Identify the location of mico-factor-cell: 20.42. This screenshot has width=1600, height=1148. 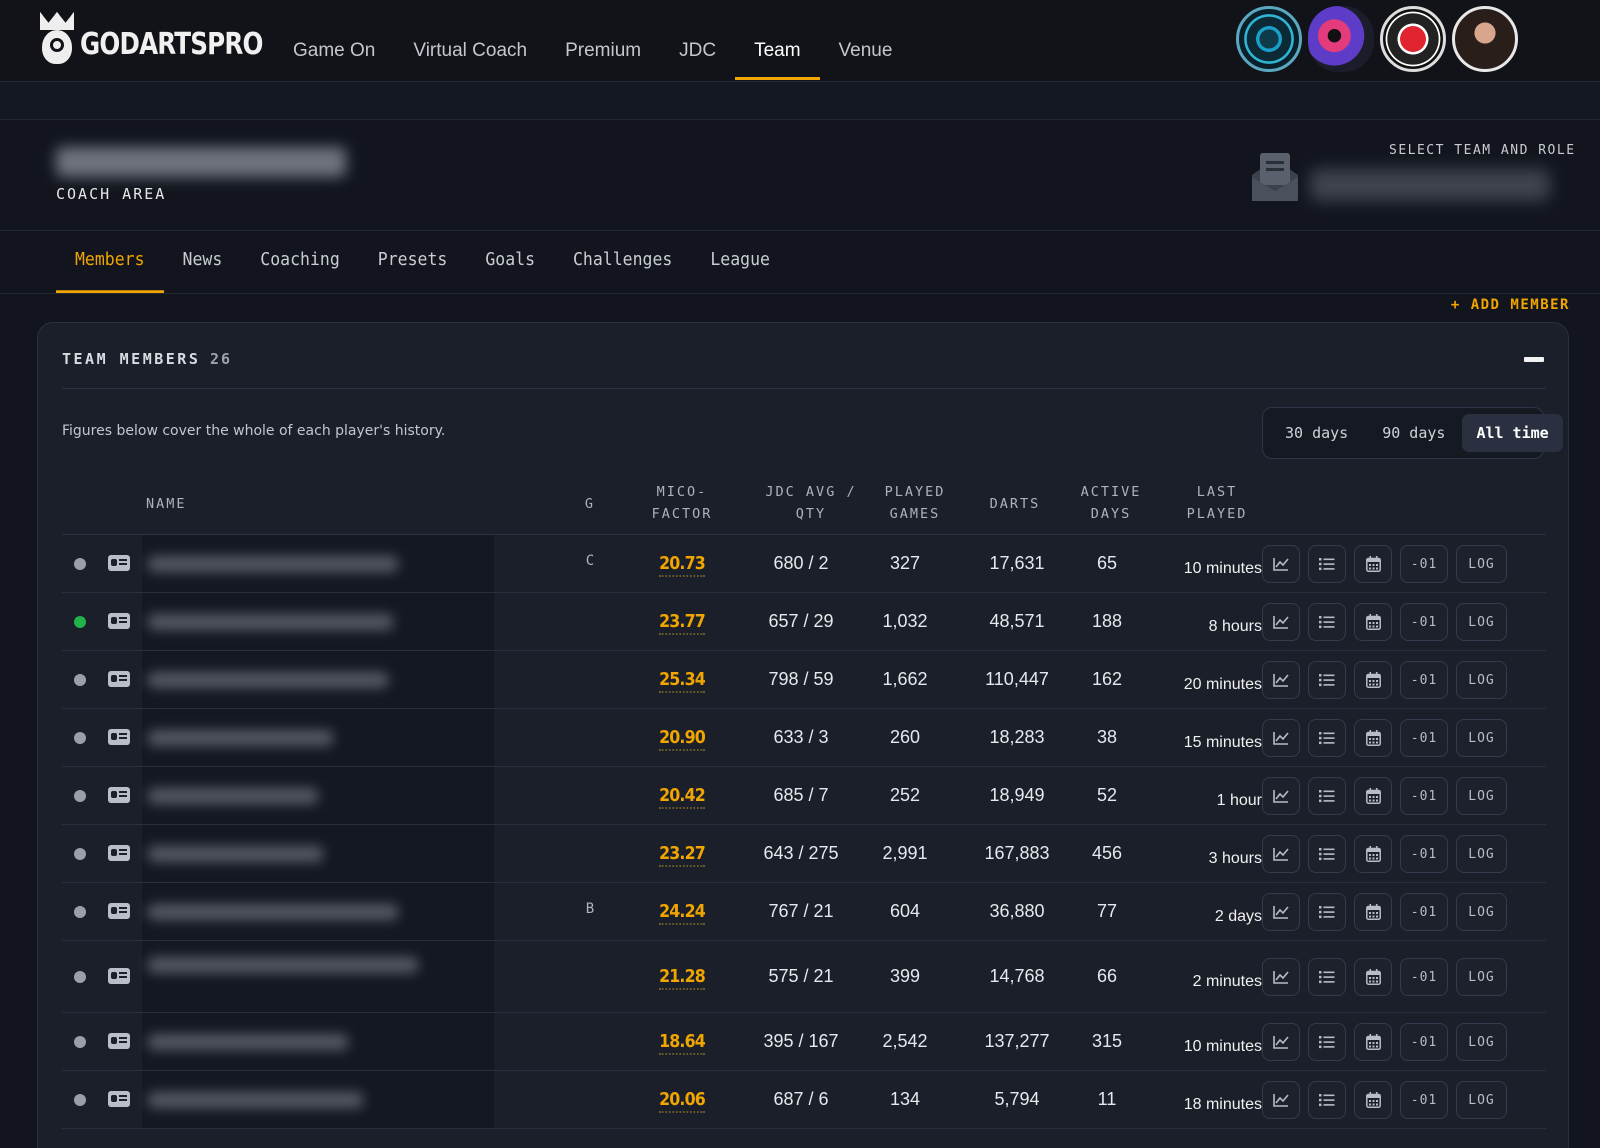
(682, 795).